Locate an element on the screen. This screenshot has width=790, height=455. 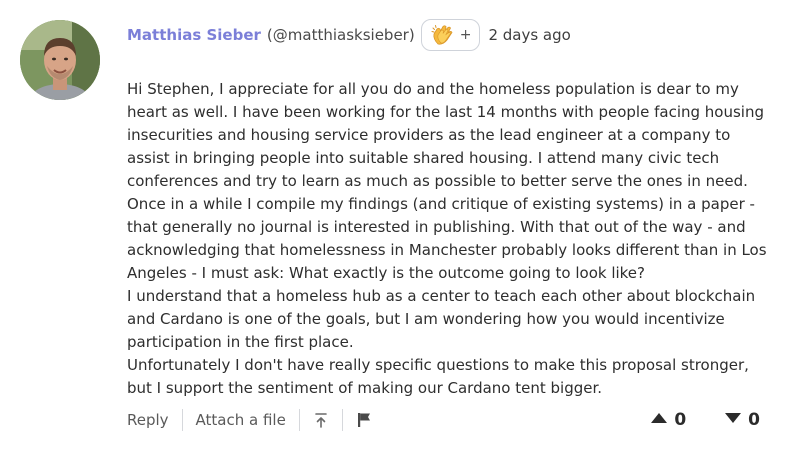
author-handle: (@matthiasksieber) is located at coordinates (340, 35).